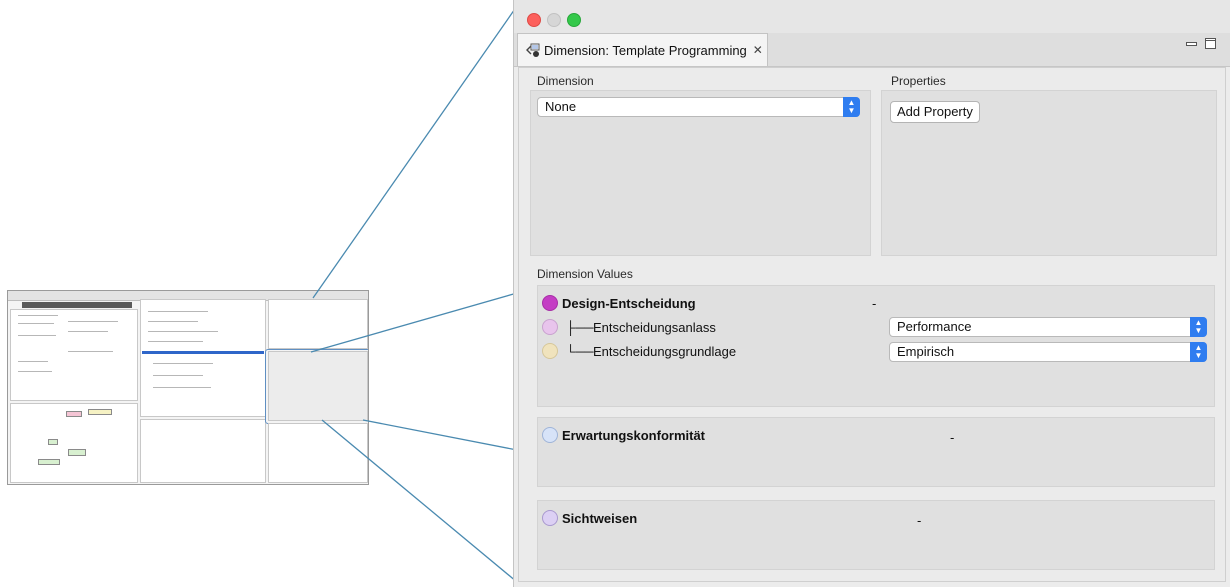  I want to click on tab-title: Dimension: Template Programming, so click(645, 50).